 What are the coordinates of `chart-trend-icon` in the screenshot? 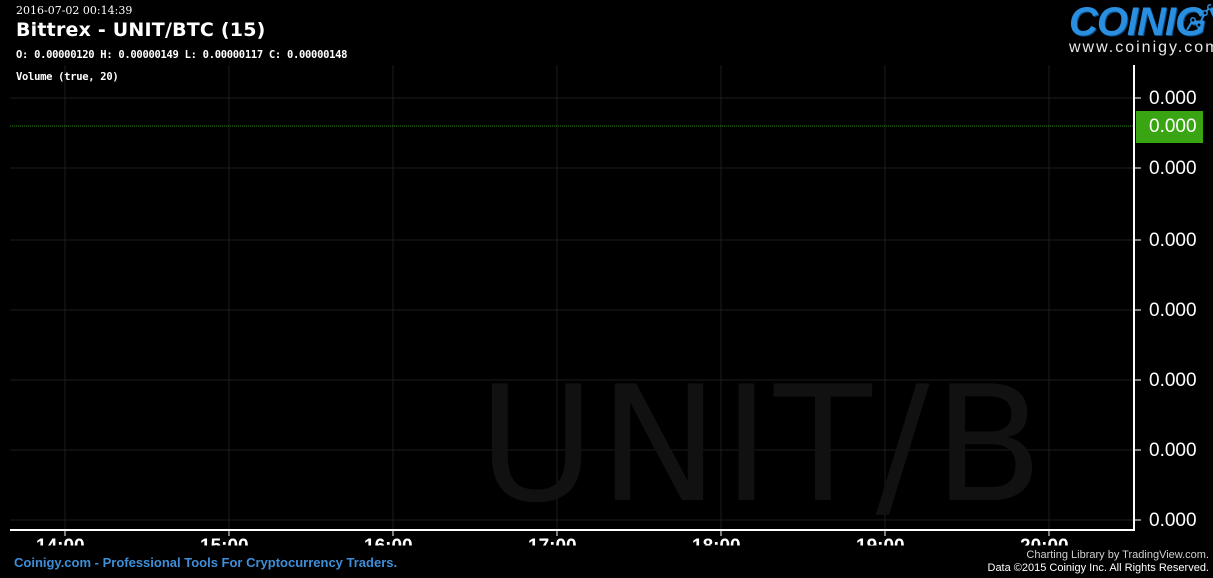 It's located at (1198, 17).